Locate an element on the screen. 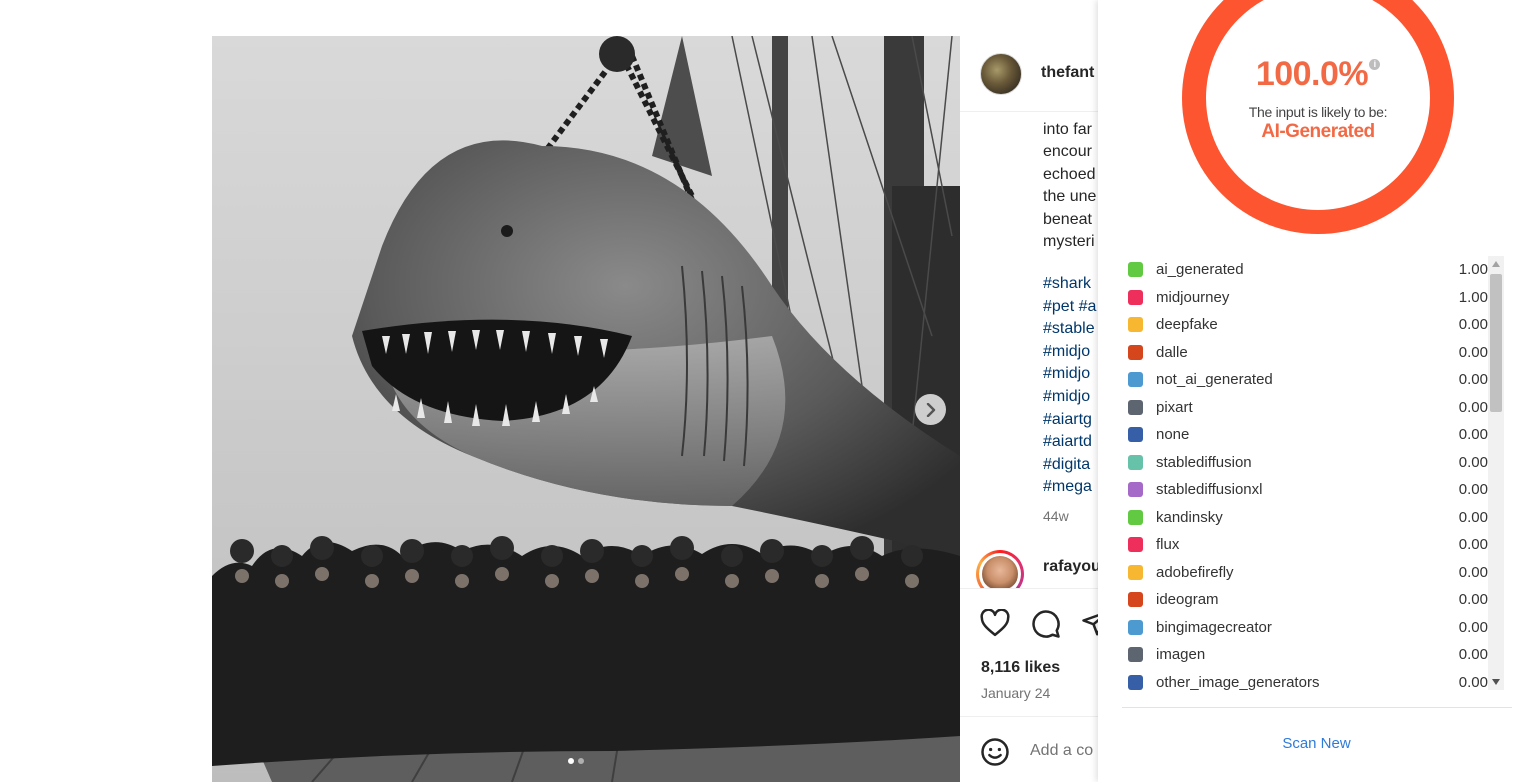 This screenshot has width=1535, height=782. scan-new-button: Scan New is located at coordinates (1316, 743).